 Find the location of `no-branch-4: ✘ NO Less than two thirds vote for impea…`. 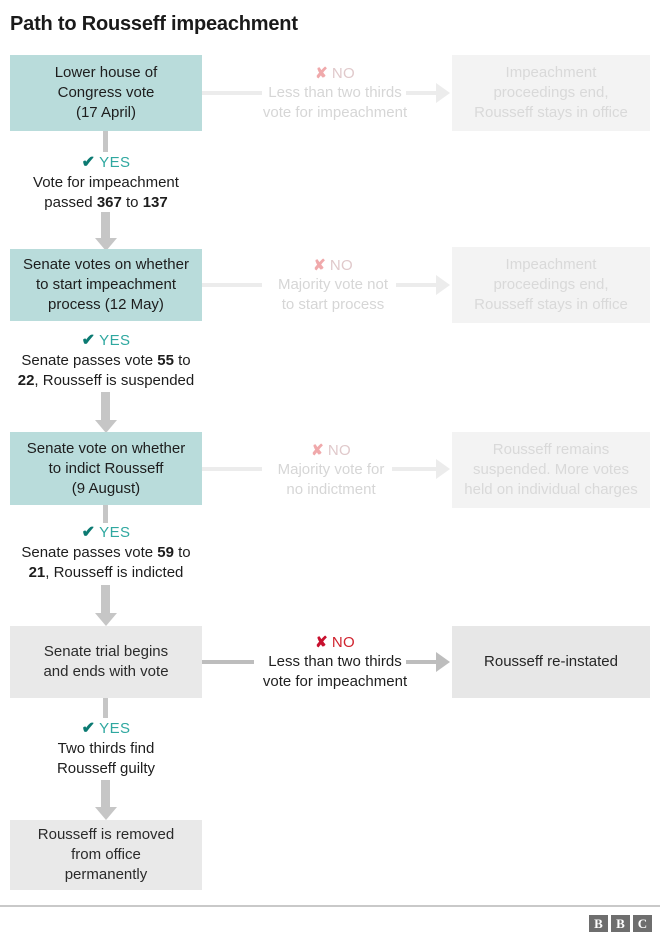

no-branch-4: ✘ NO Less than two thirds vote for impea… is located at coordinates (335, 662).